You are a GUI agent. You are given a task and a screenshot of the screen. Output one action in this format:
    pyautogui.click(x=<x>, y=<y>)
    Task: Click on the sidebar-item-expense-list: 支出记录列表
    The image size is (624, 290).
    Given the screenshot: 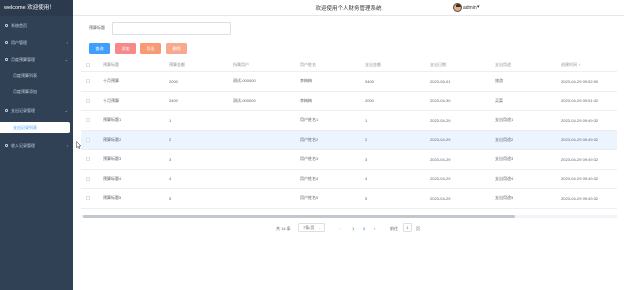 What is the action you would take?
    pyautogui.click(x=35, y=127)
    